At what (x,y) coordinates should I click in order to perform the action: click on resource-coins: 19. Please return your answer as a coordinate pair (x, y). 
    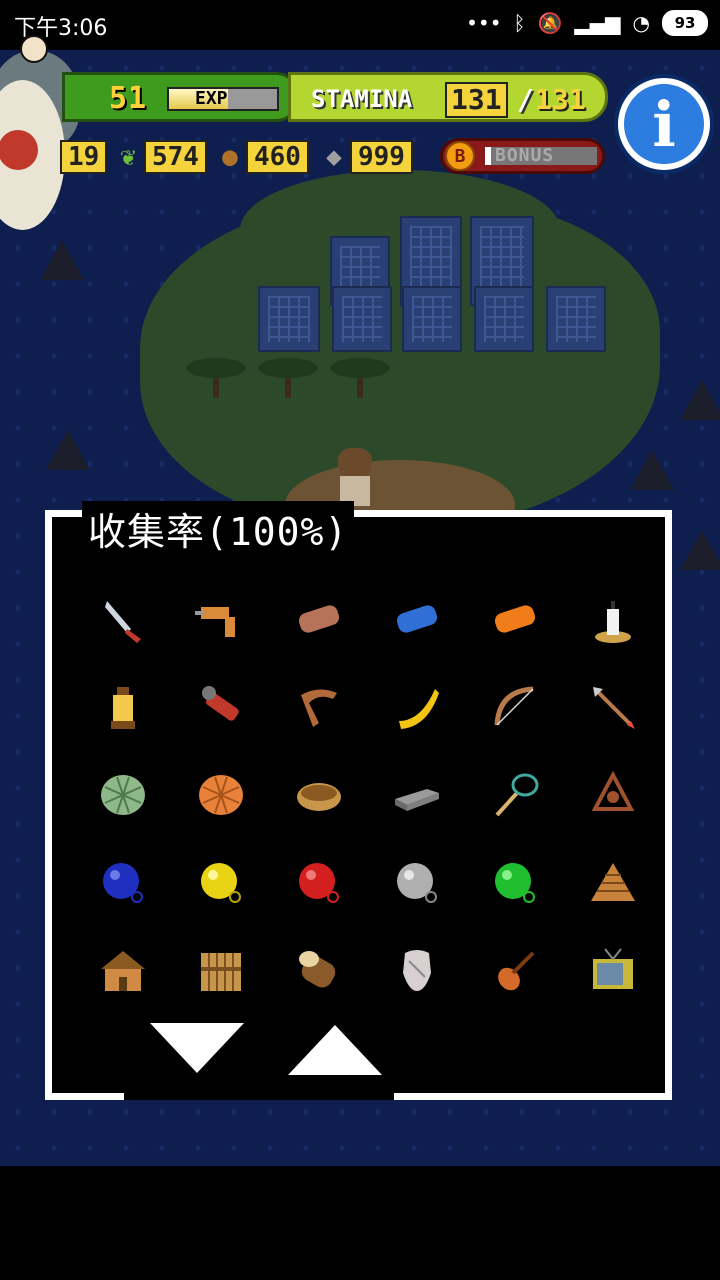
    Looking at the image, I should click on (84, 157).